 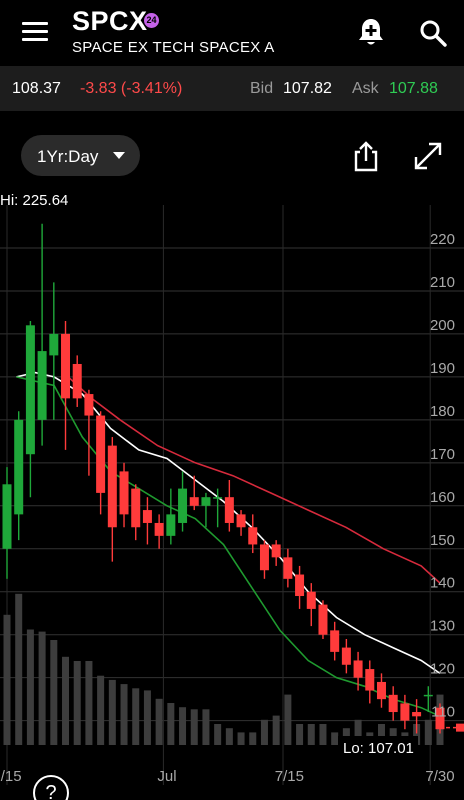 What do you see at coordinates (443, 712) in the screenshot?
I see `y-tick-label: 110` at bounding box center [443, 712].